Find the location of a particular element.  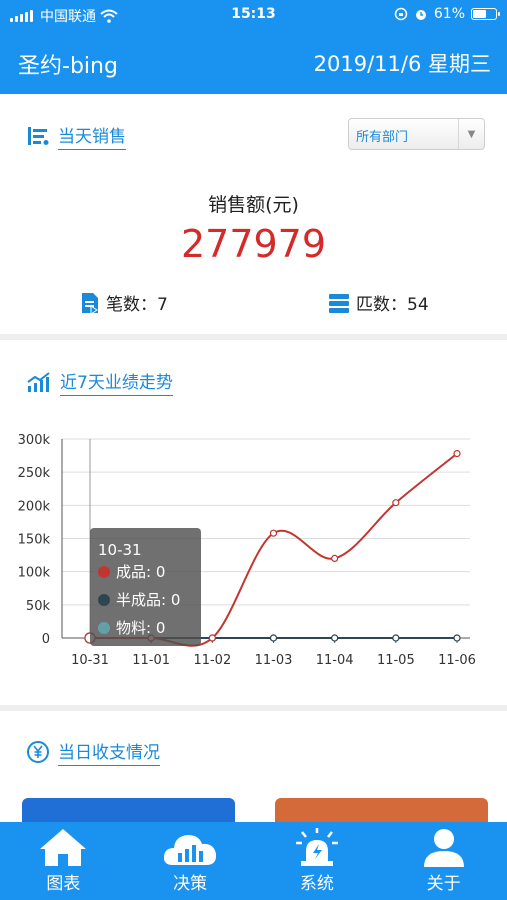

tab-system: 系统 is located at coordinates (317, 861).